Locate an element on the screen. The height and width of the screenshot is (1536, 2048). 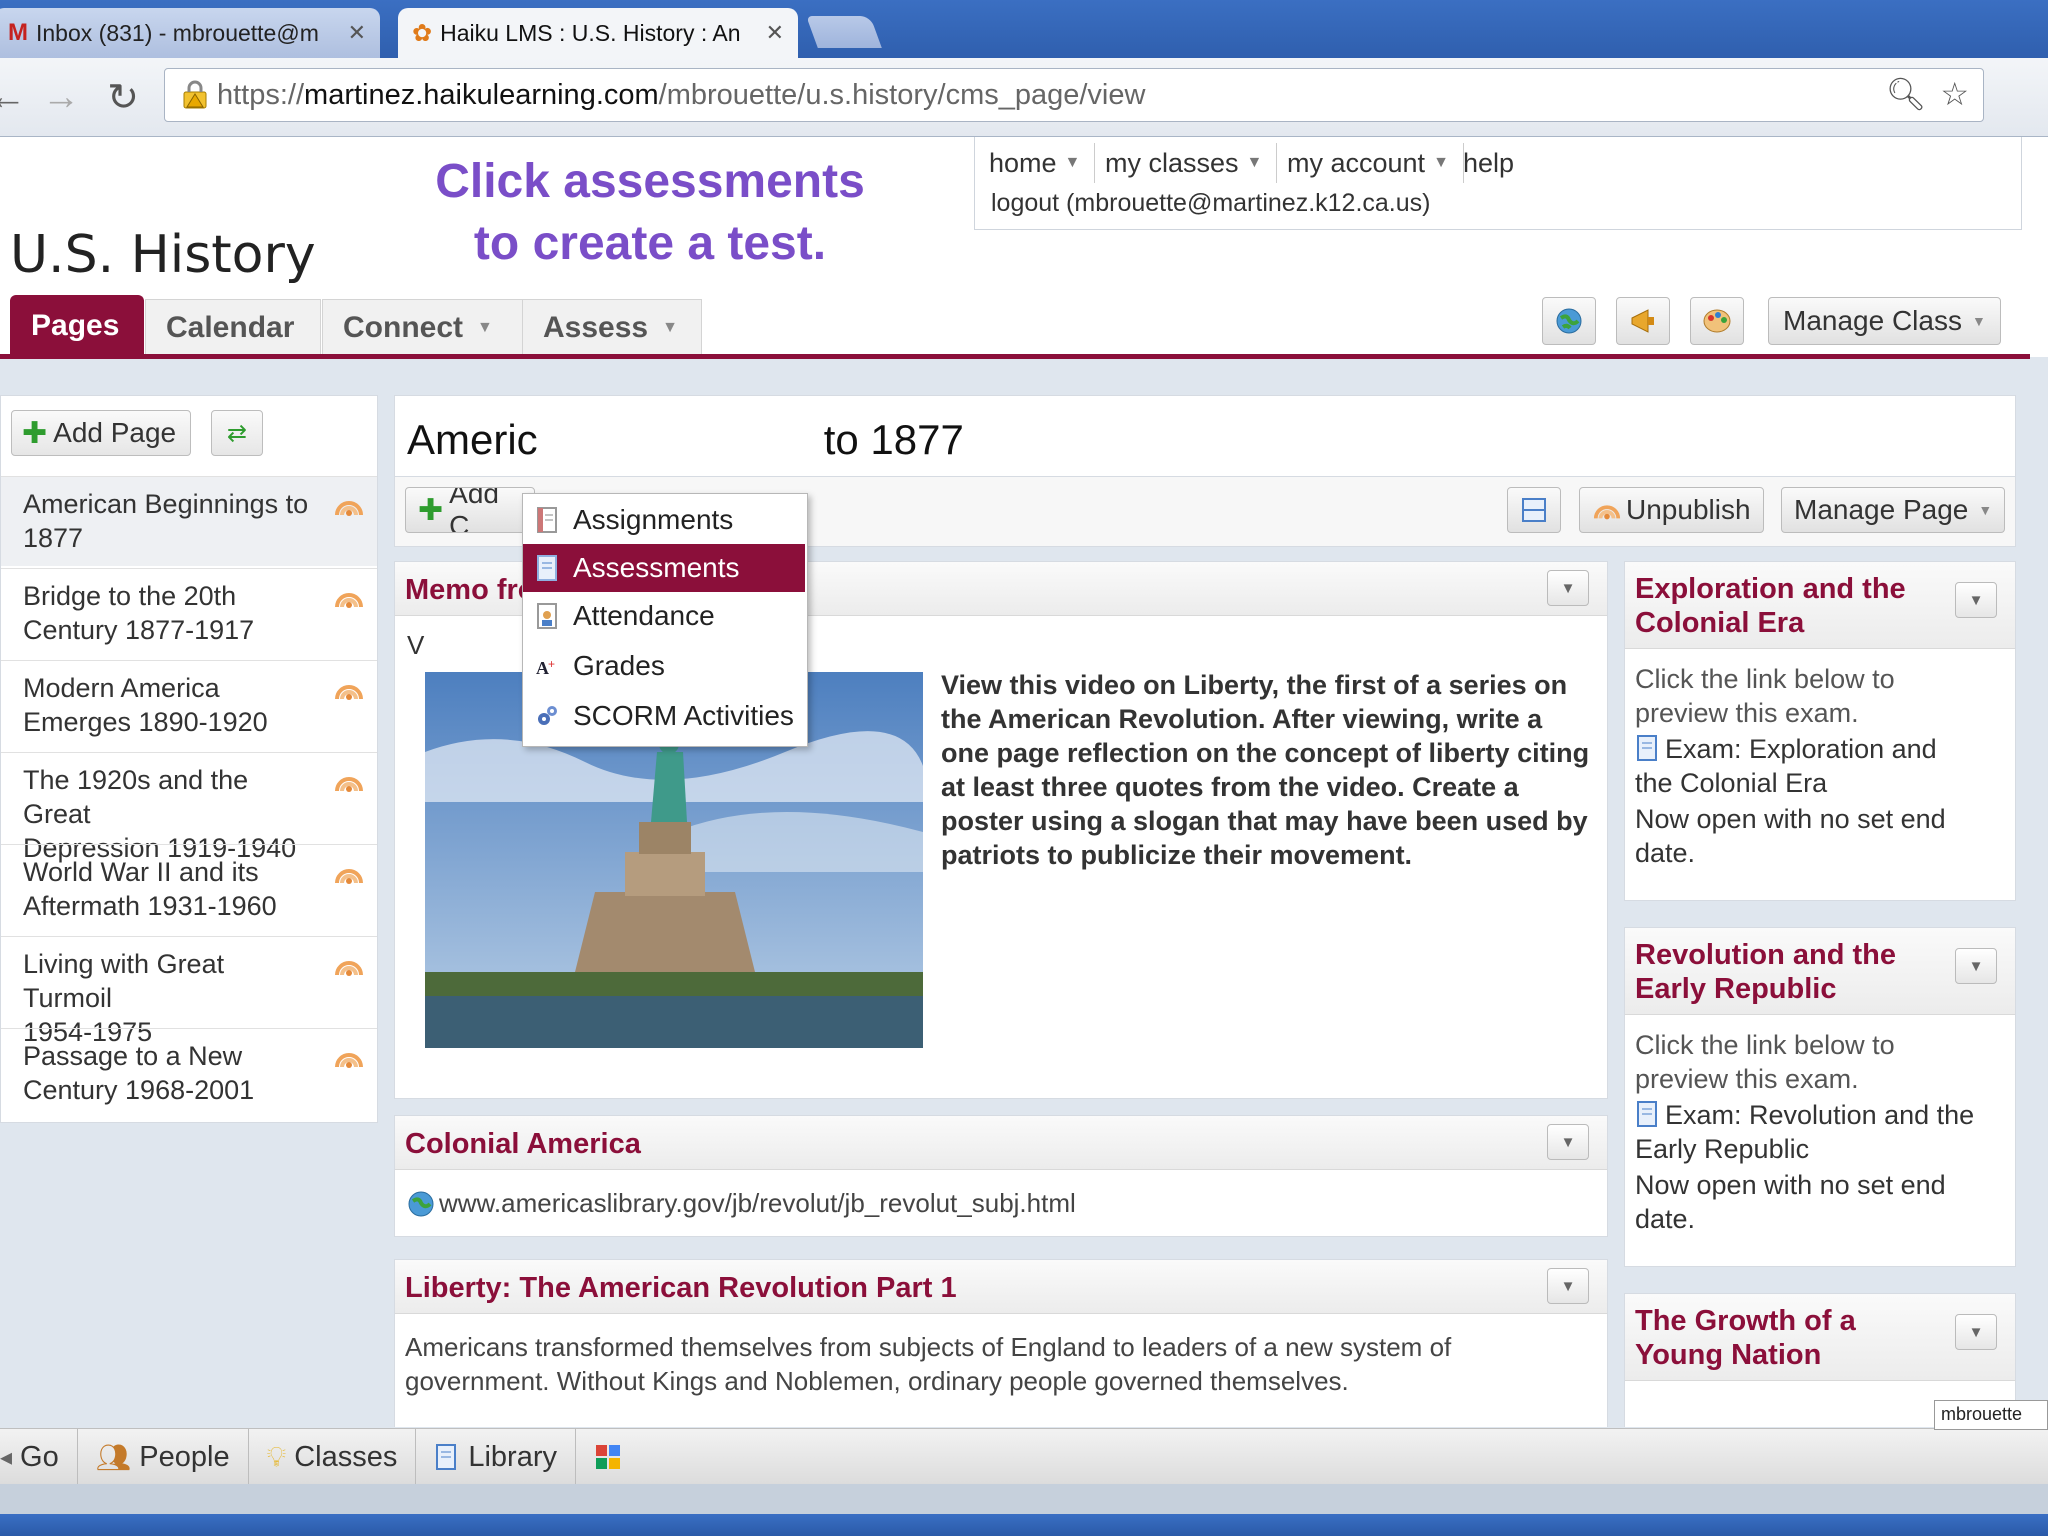
user-tooltip: mbrouette is located at coordinates (1991, 1415).